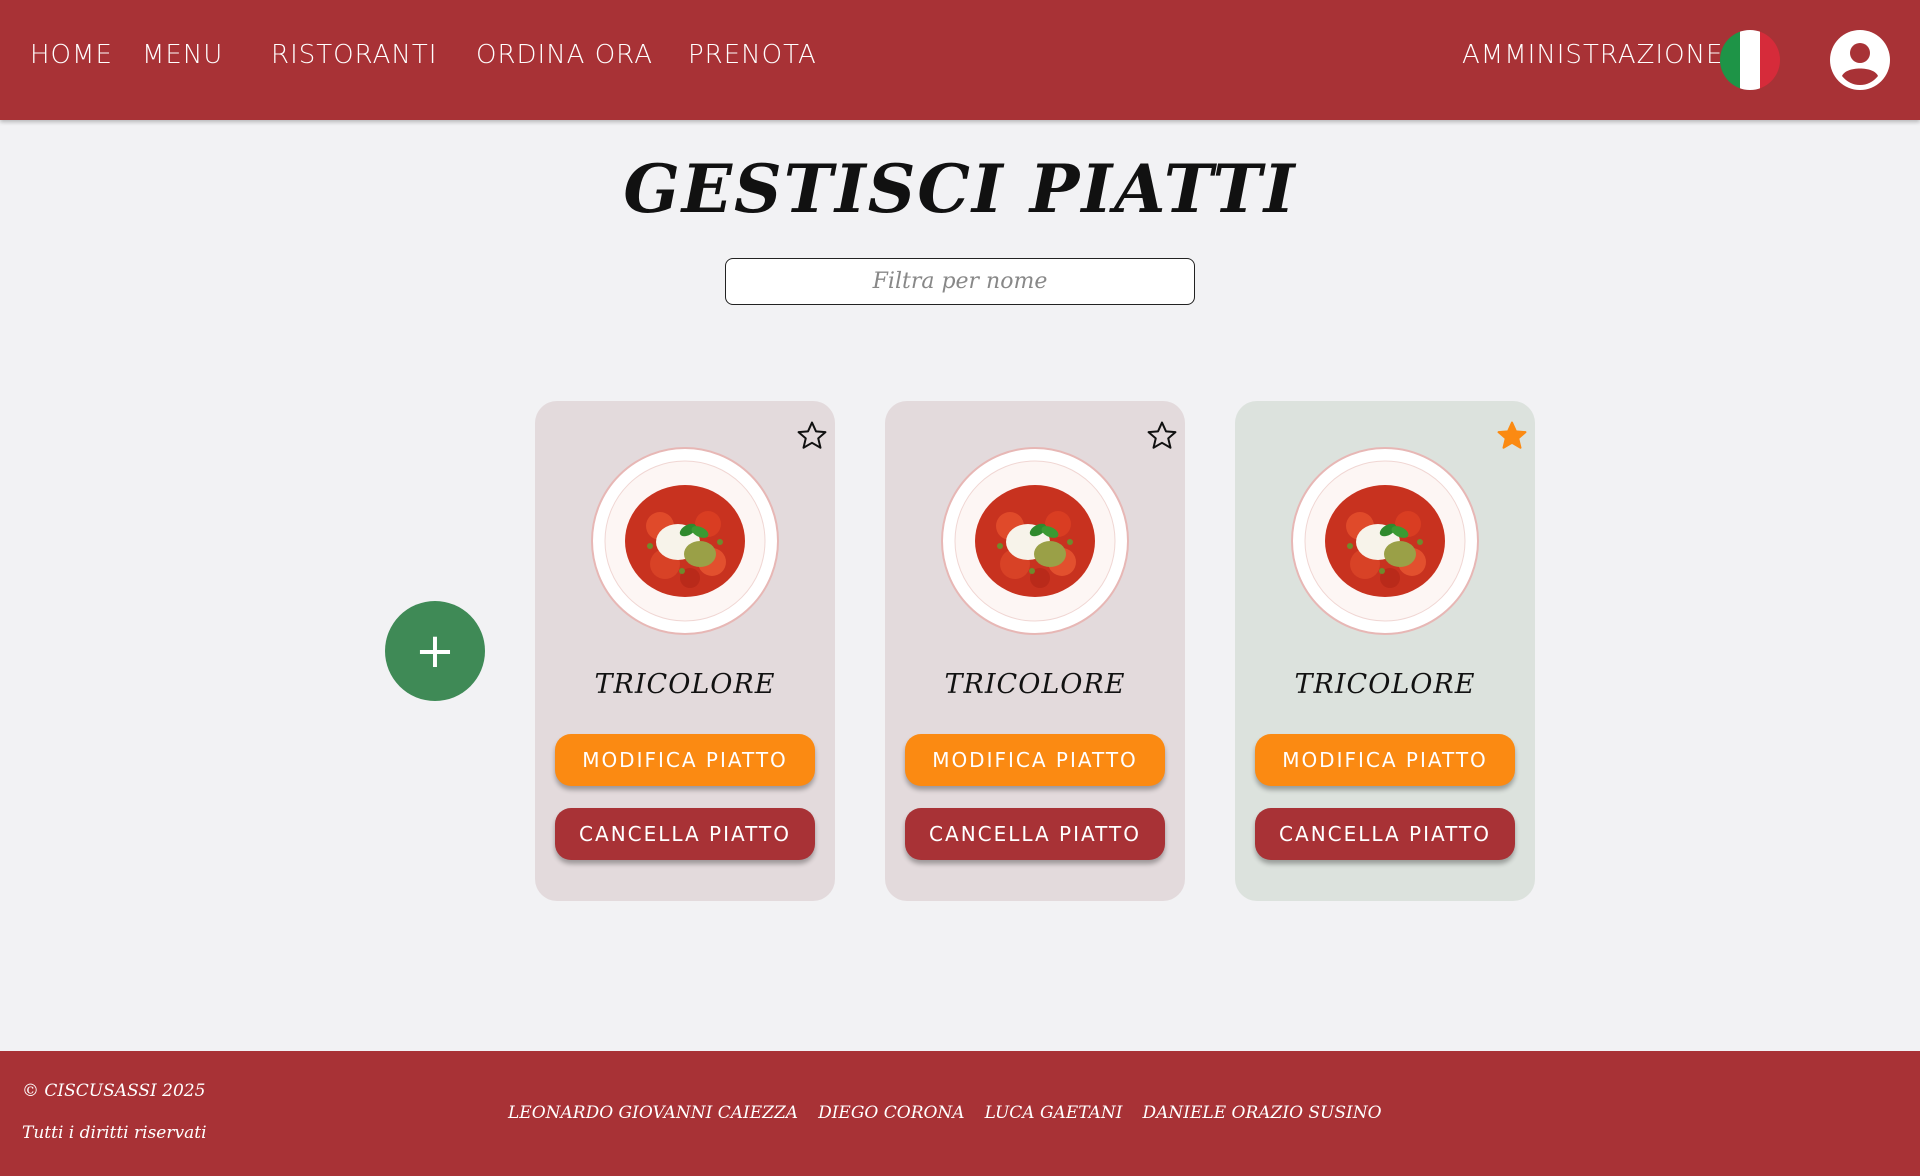  What do you see at coordinates (960, 189) in the screenshot?
I see `page-title: GESTISCI PIATTI` at bounding box center [960, 189].